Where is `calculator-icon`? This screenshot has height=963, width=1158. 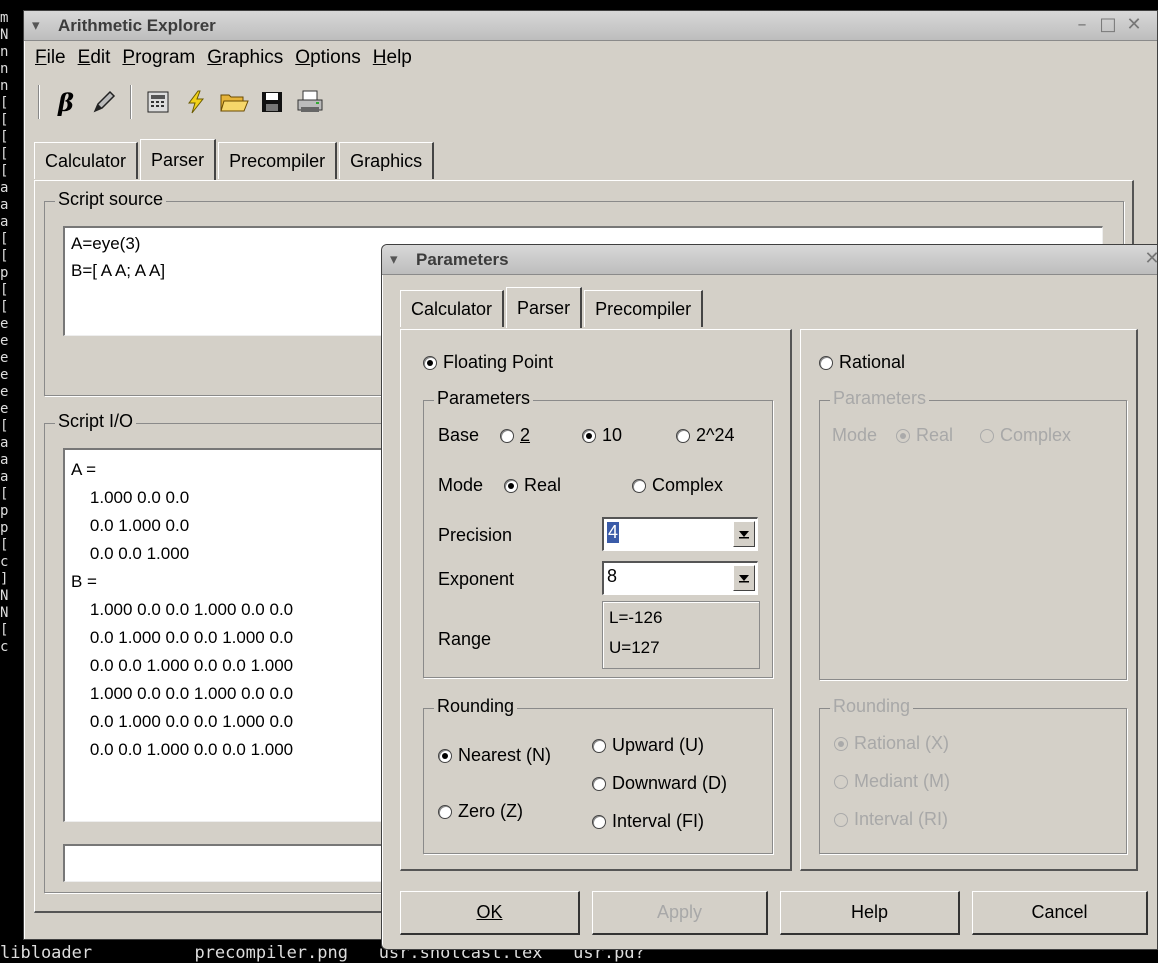 calculator-icon is located at coordinates (158, 102).